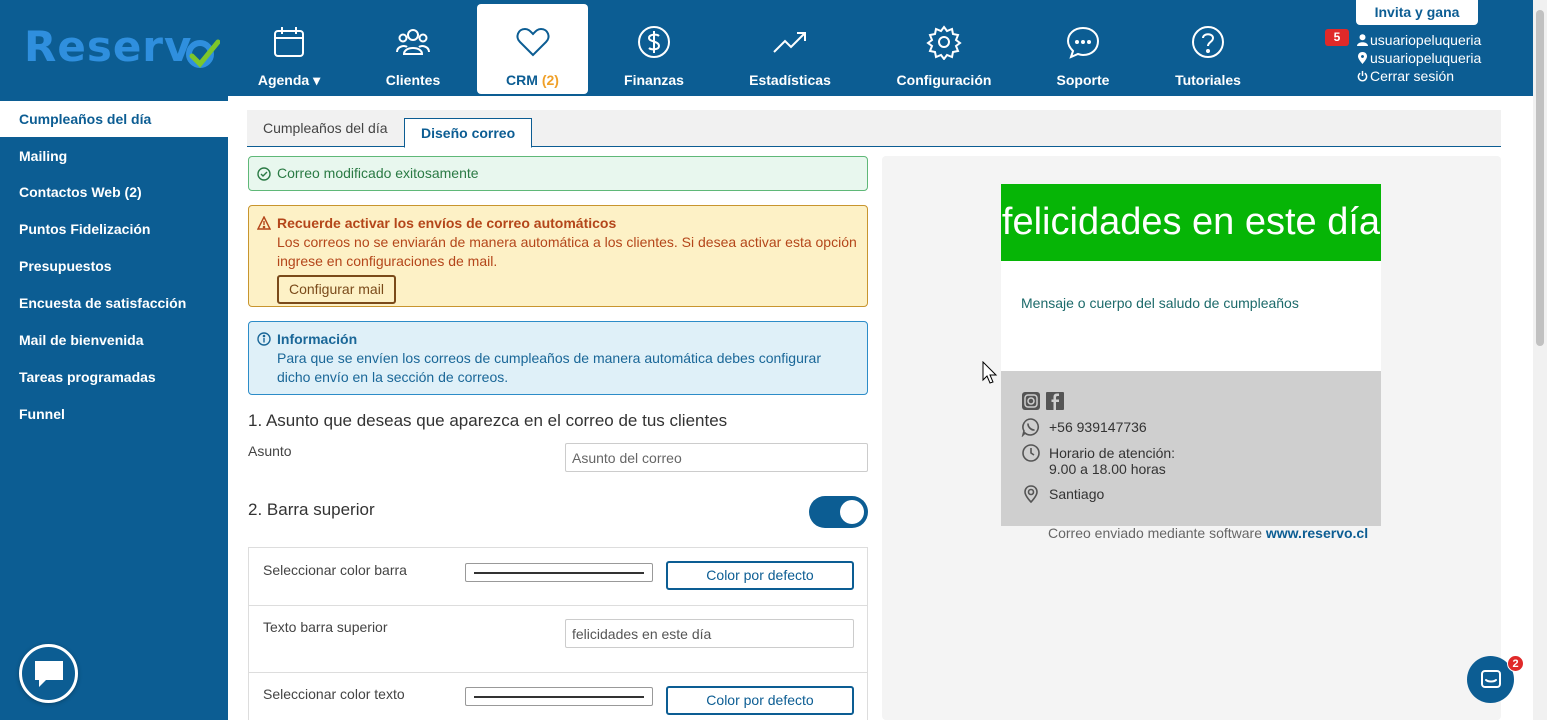 This screenshot has width=1547, height=720. I want to click on username: usuariopeluqueria, so click(1426, 40).